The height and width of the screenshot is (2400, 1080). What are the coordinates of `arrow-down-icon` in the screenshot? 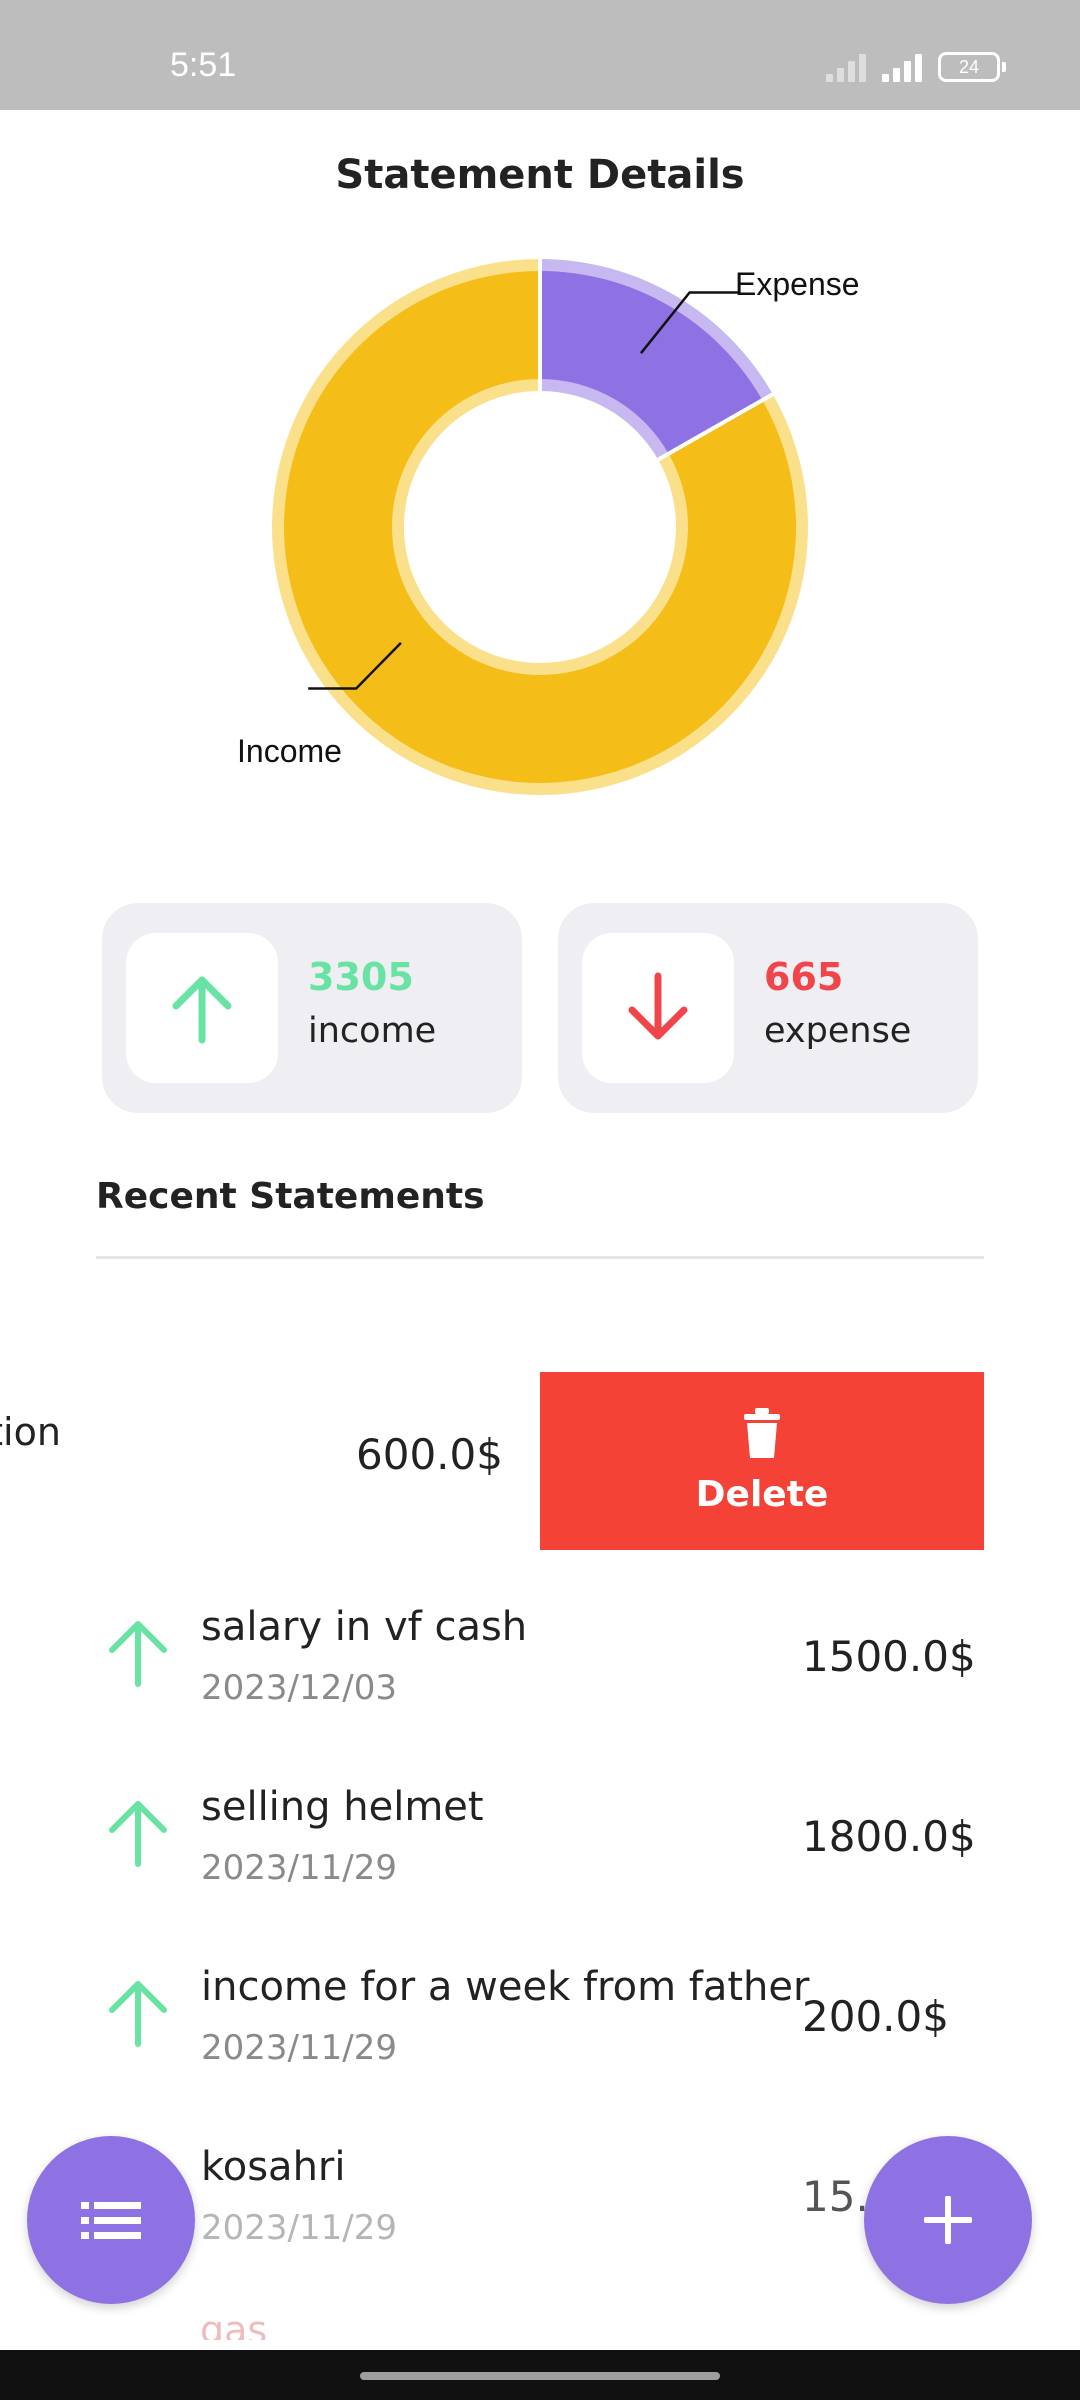 It's located at (658, 1006).